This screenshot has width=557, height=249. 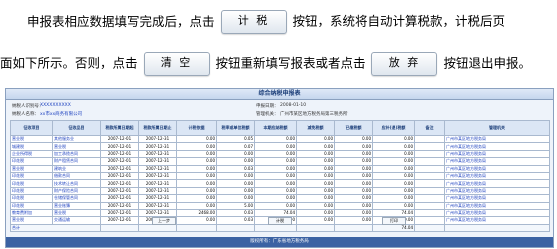 I want to click on table-cell: 加工承揽合同, so click(x=76, y=154).